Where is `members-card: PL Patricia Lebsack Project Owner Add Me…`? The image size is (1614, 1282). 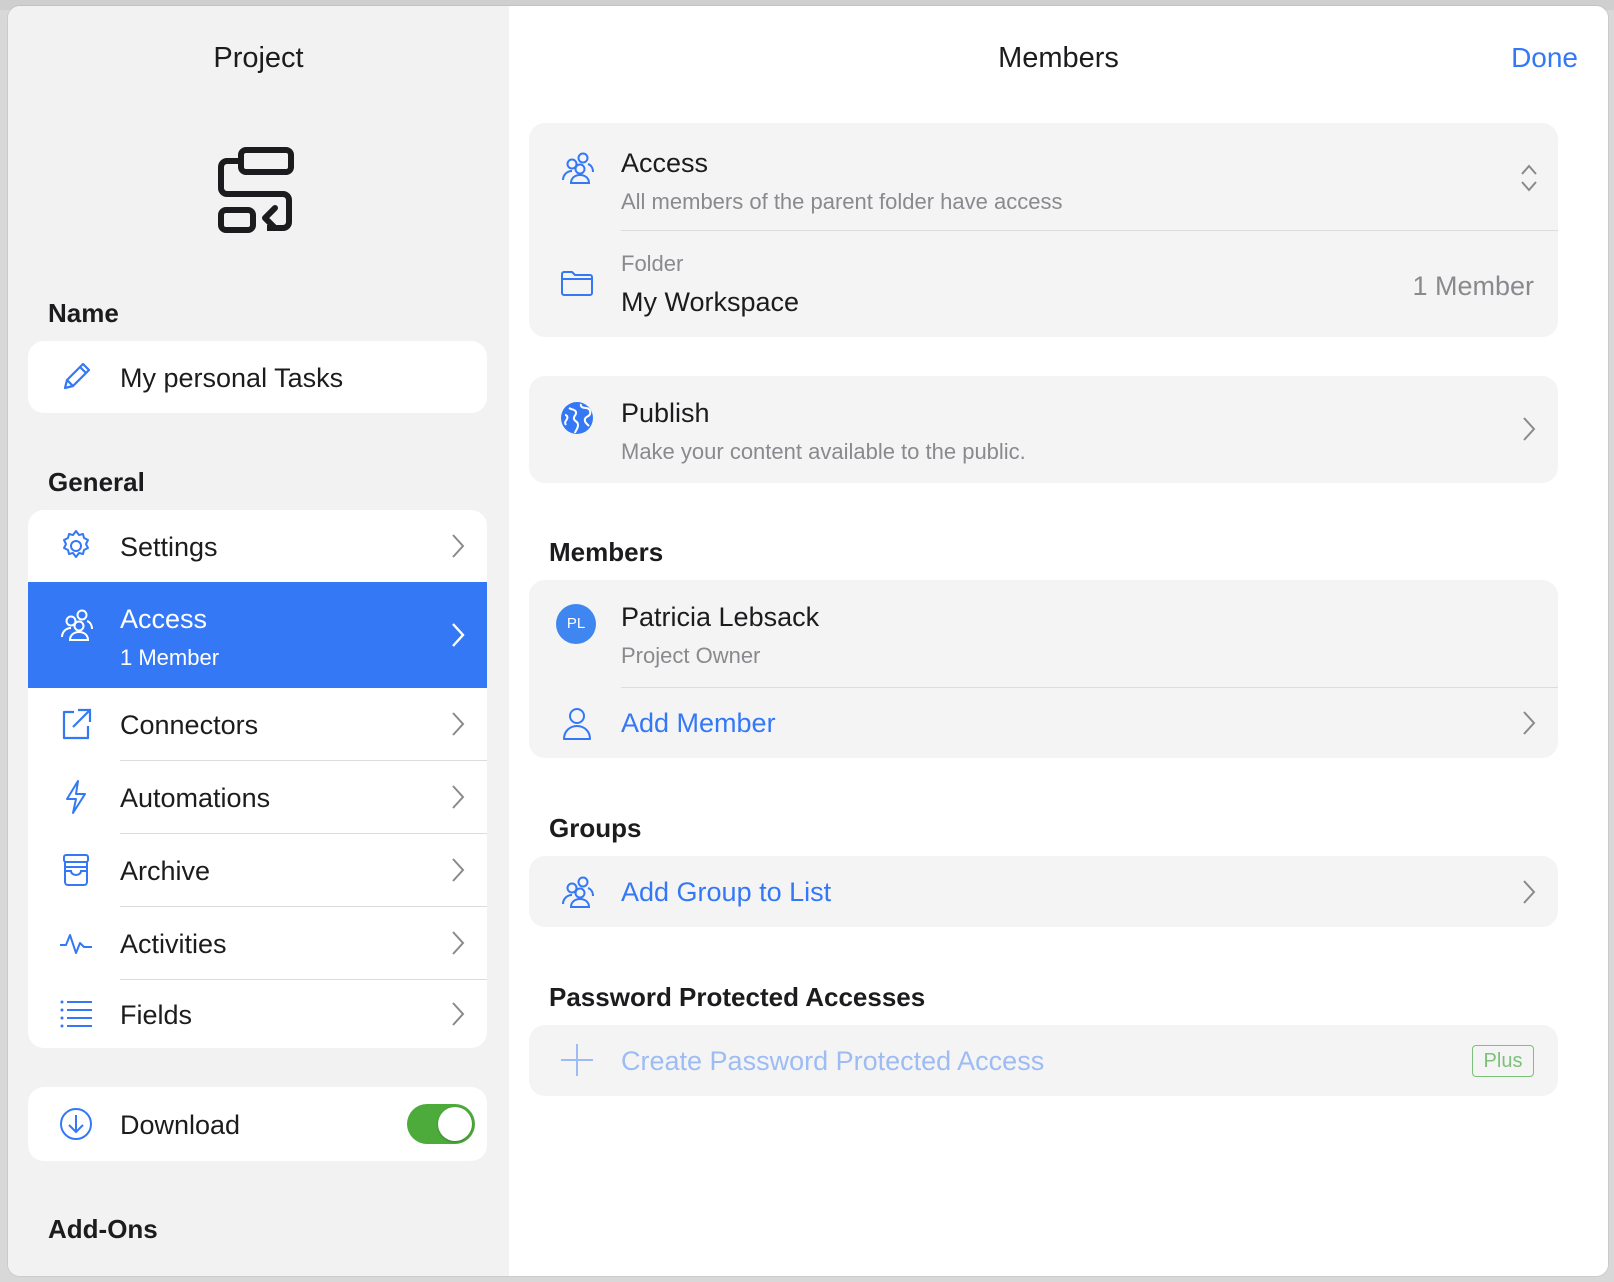 members-card: PL Patricia Lebsack Project Owner Add Me… is located at coordinates (1043, 669).